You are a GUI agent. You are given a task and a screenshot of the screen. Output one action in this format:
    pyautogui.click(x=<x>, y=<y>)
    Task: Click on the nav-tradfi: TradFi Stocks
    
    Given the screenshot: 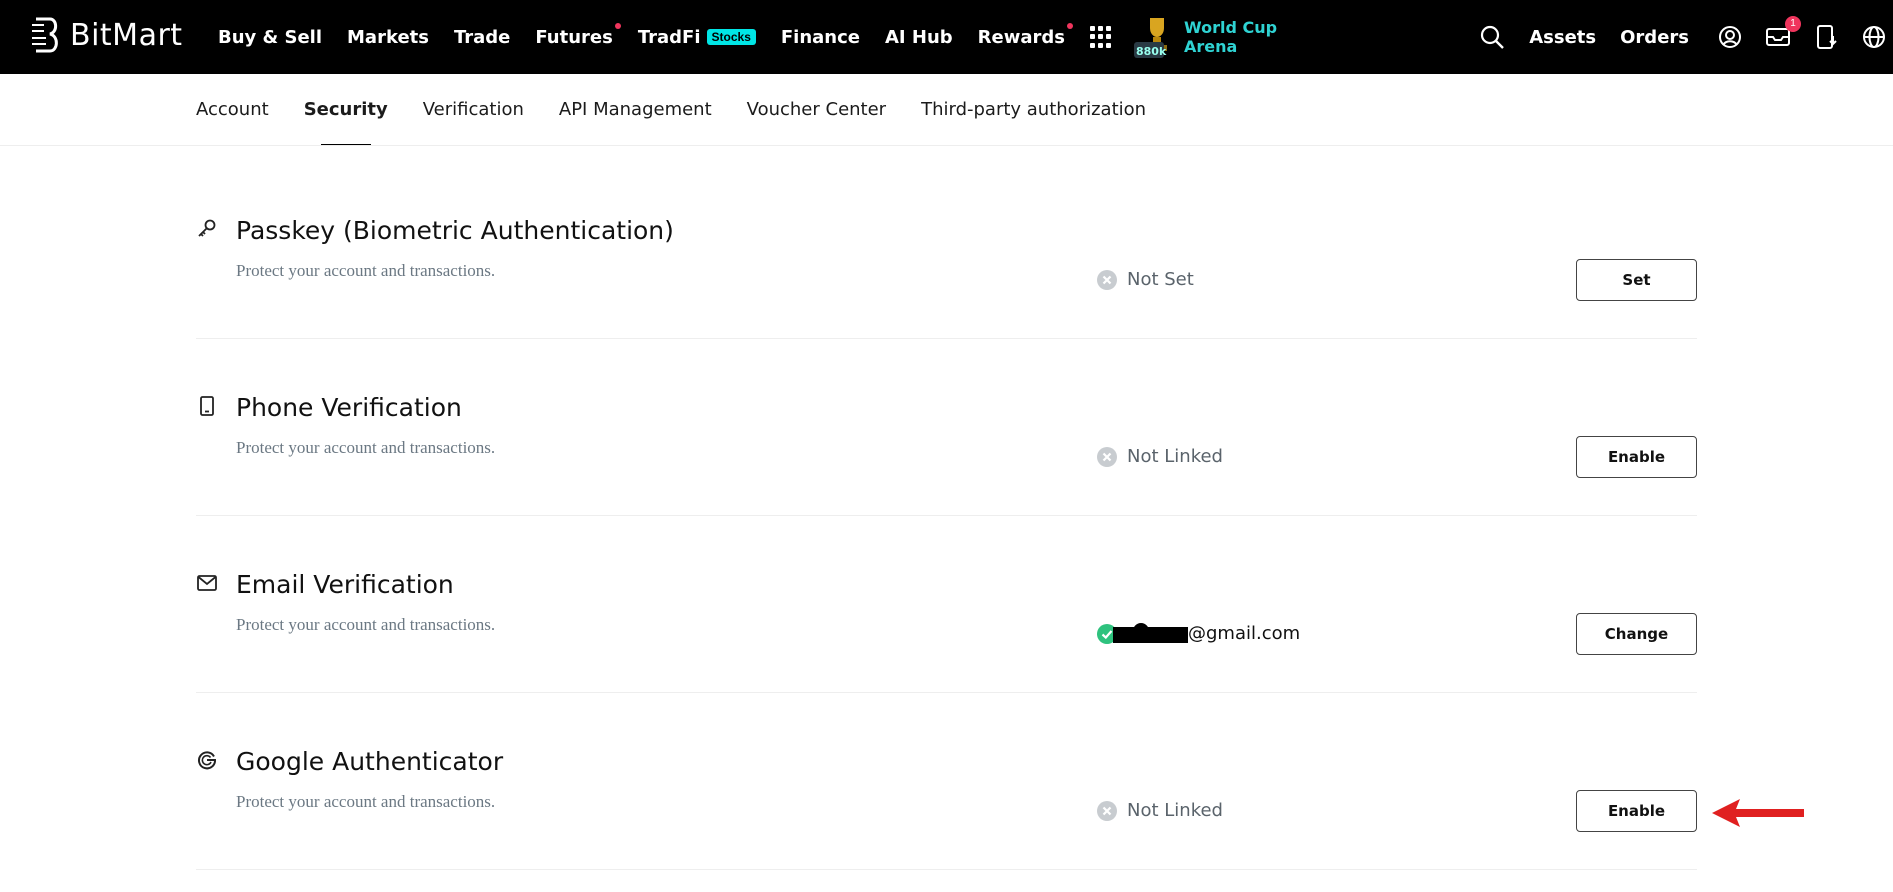 What is the action you would take?
    pyautogui.click(x=697, y=37)
    